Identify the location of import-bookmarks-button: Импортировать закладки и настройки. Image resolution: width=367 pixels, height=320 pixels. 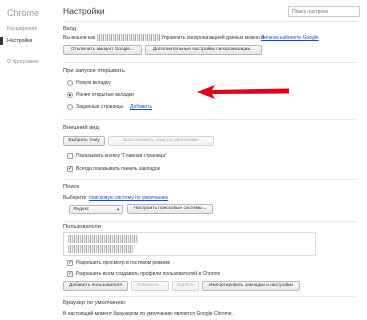
(251, 286).